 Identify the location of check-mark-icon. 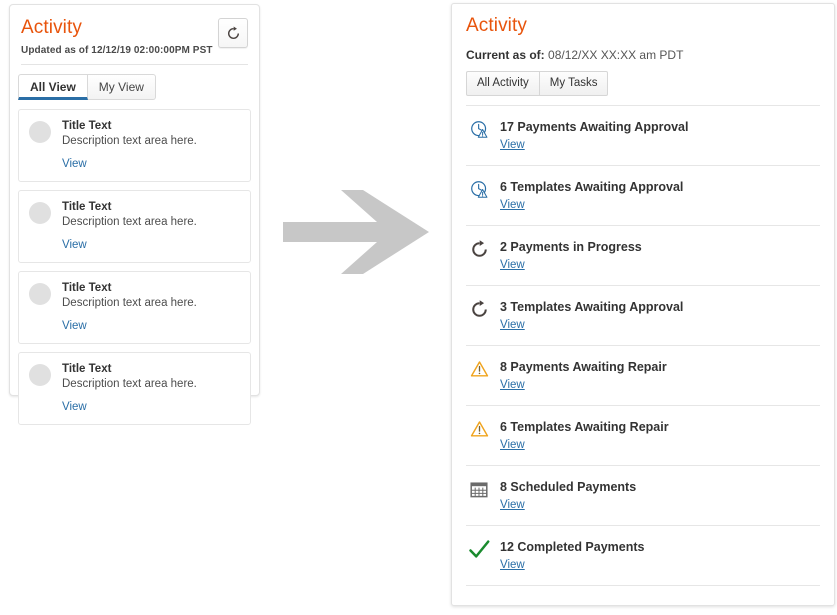
(478, 549).